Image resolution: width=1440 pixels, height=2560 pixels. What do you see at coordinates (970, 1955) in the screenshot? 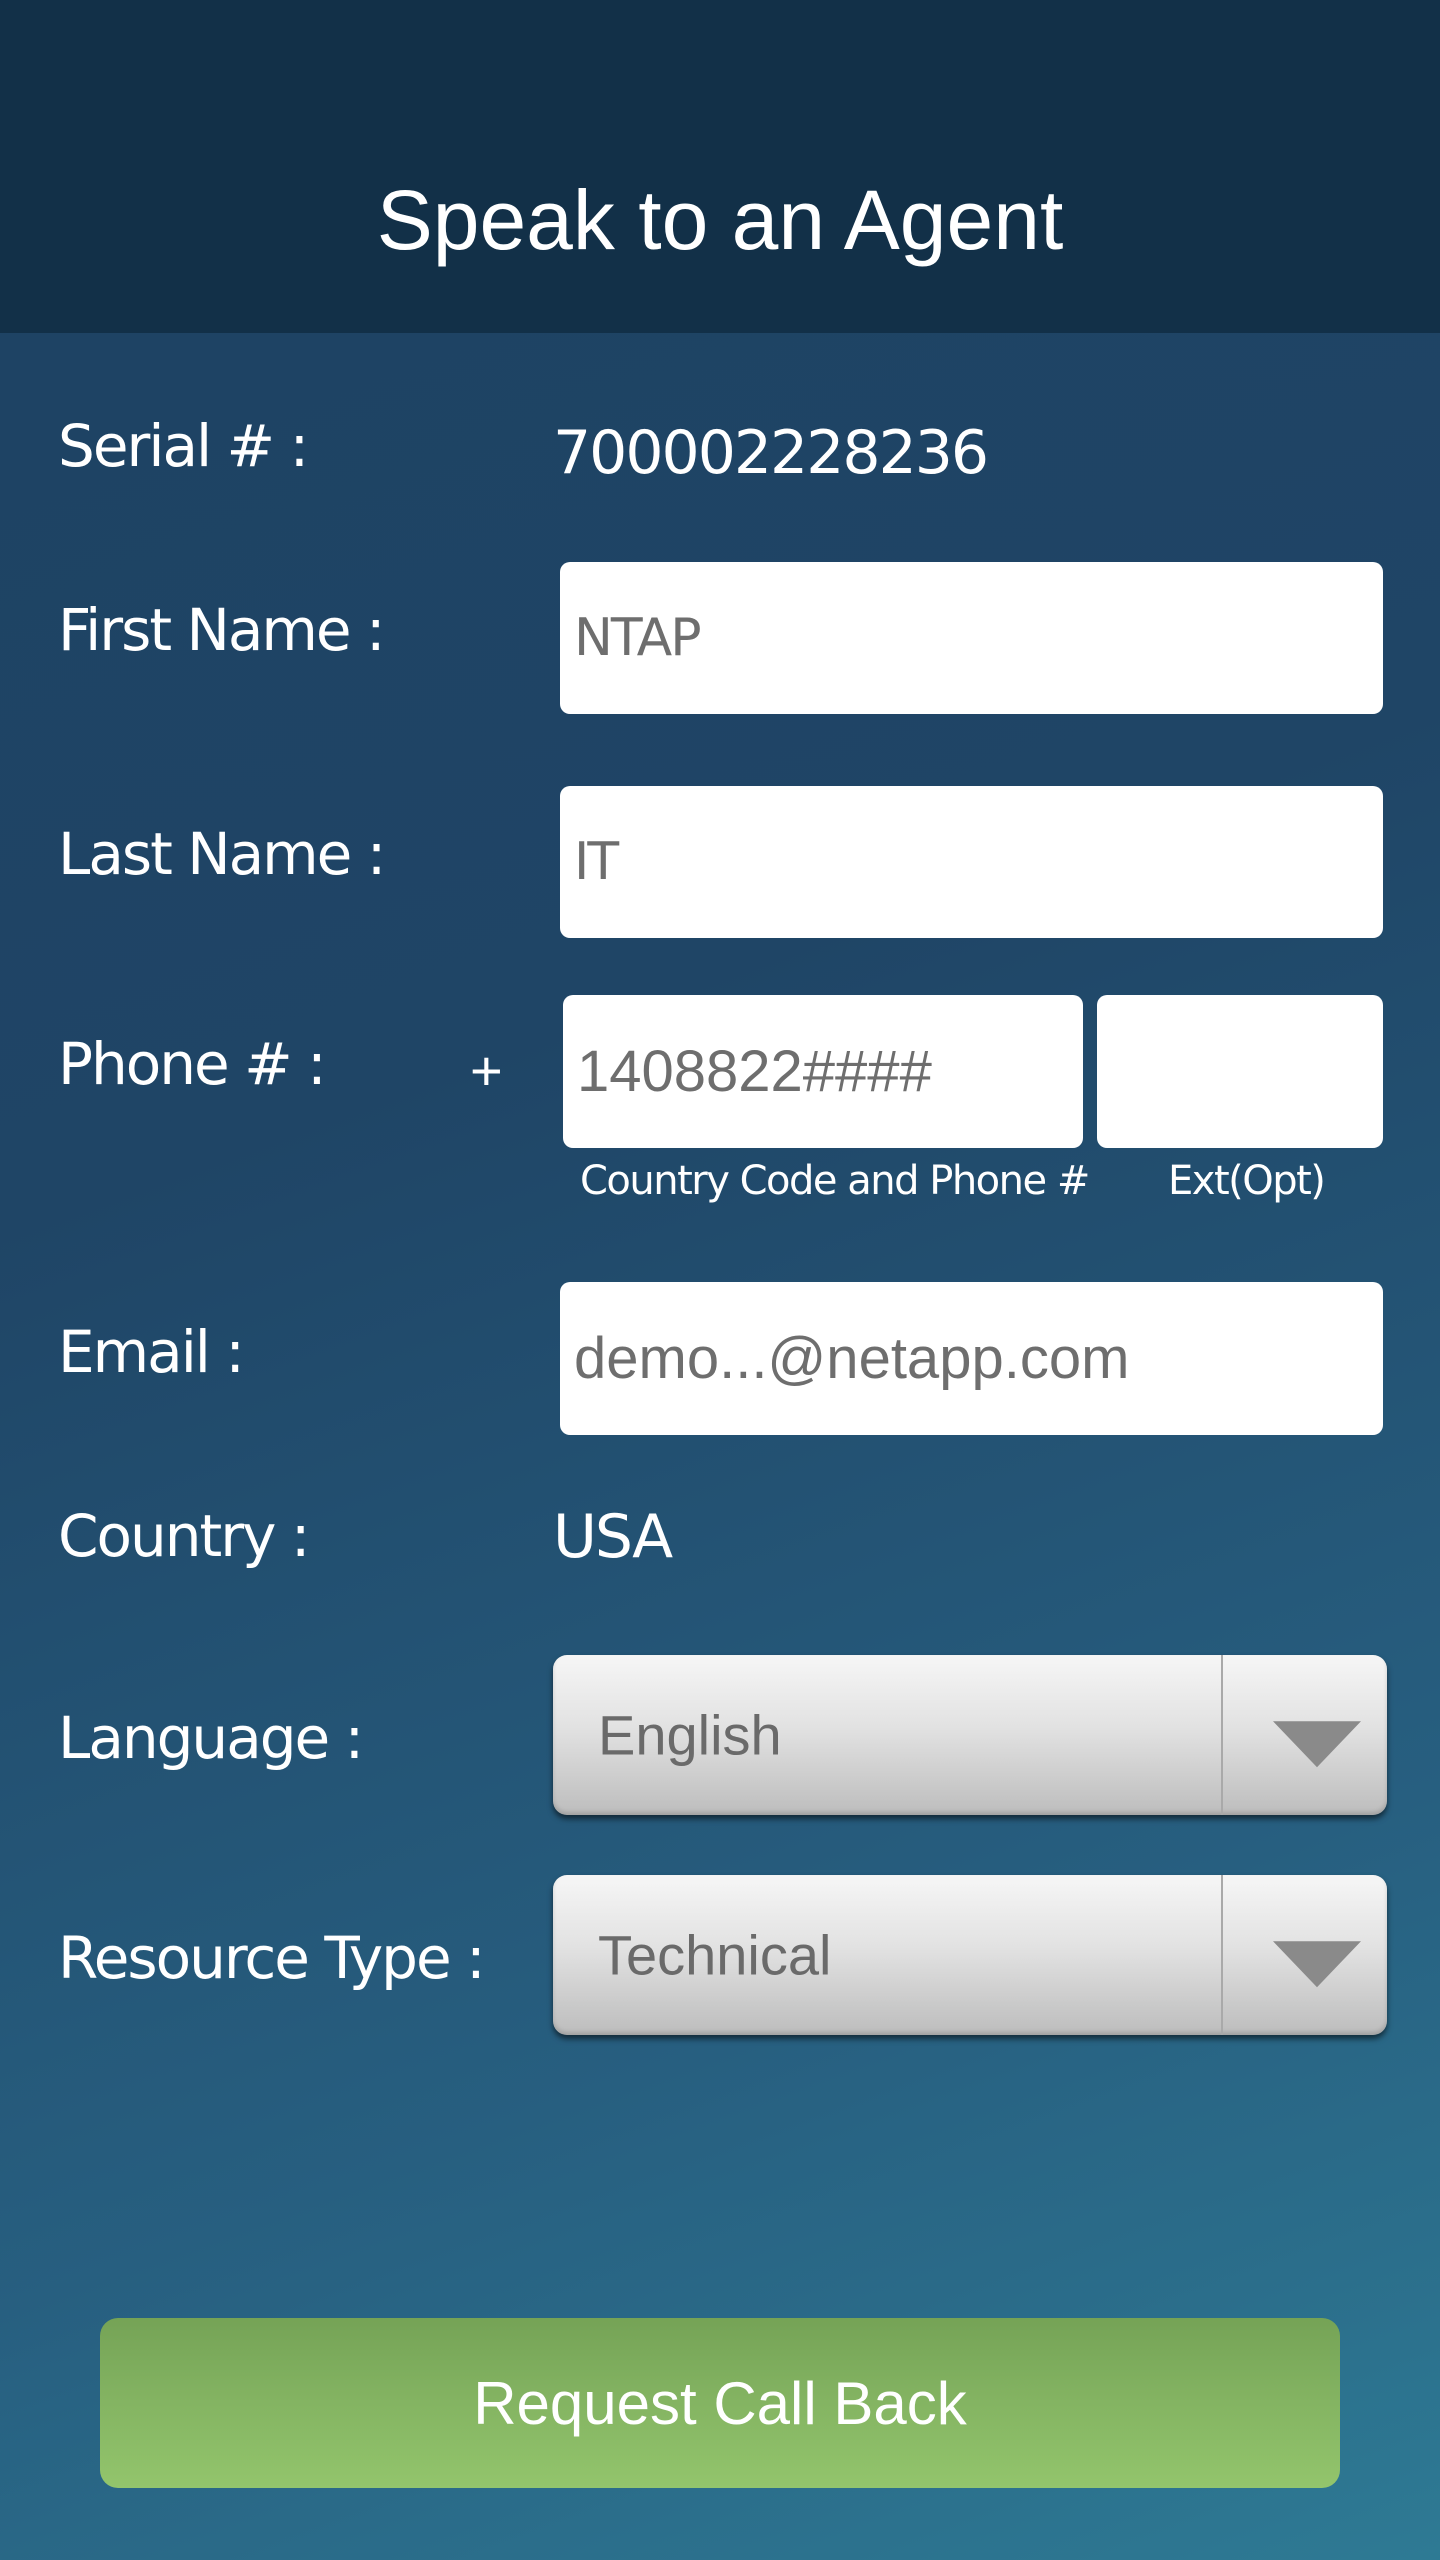
I see `resource-type-select: Technical` at bounding box center [970, 1955].